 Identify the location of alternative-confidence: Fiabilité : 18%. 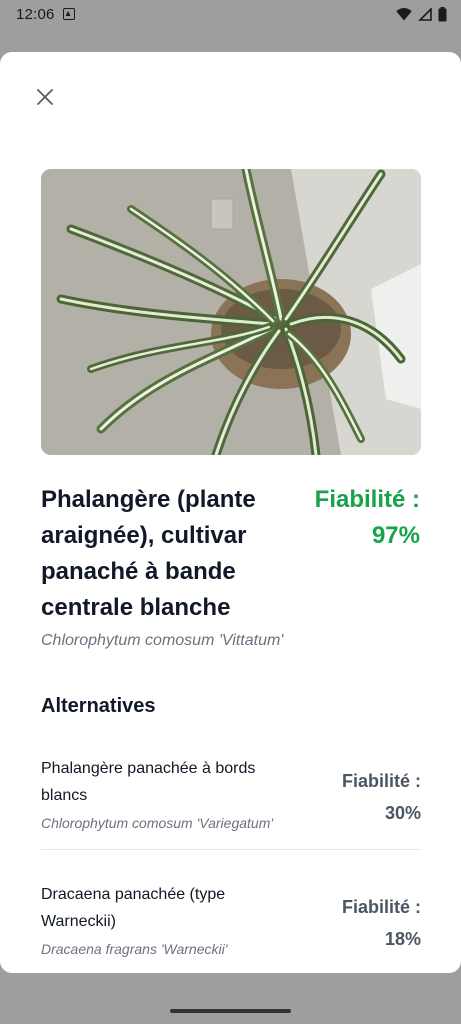
(381, 923).